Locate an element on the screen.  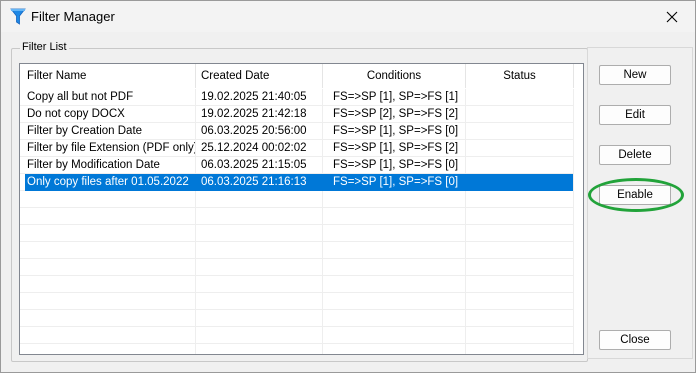
column-header-created-date: Created Date is located at coordinates (259, 76).